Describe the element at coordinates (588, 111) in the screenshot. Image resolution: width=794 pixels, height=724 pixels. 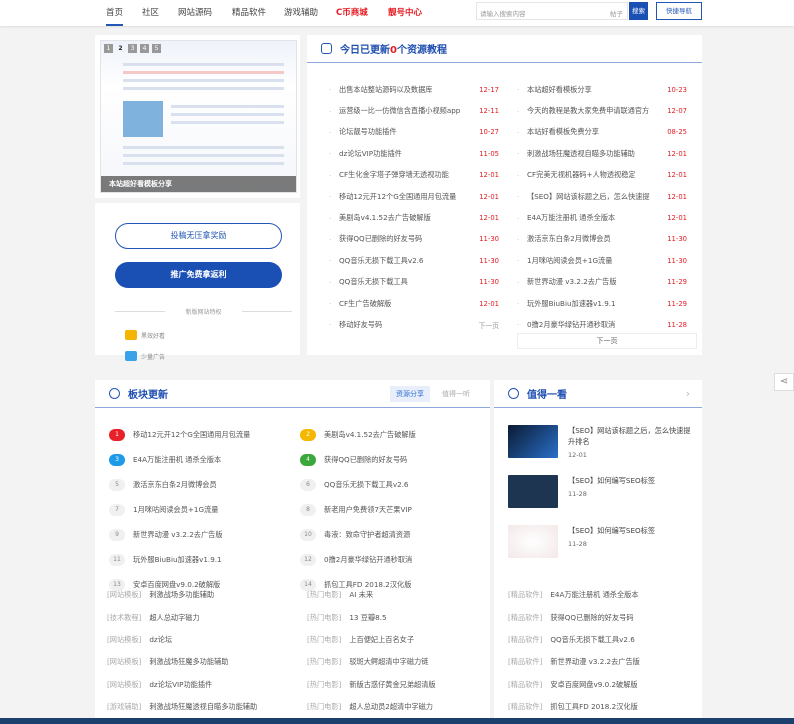
I see `item-title: 今天的教程是教大家免费申请联通官方` at that location.